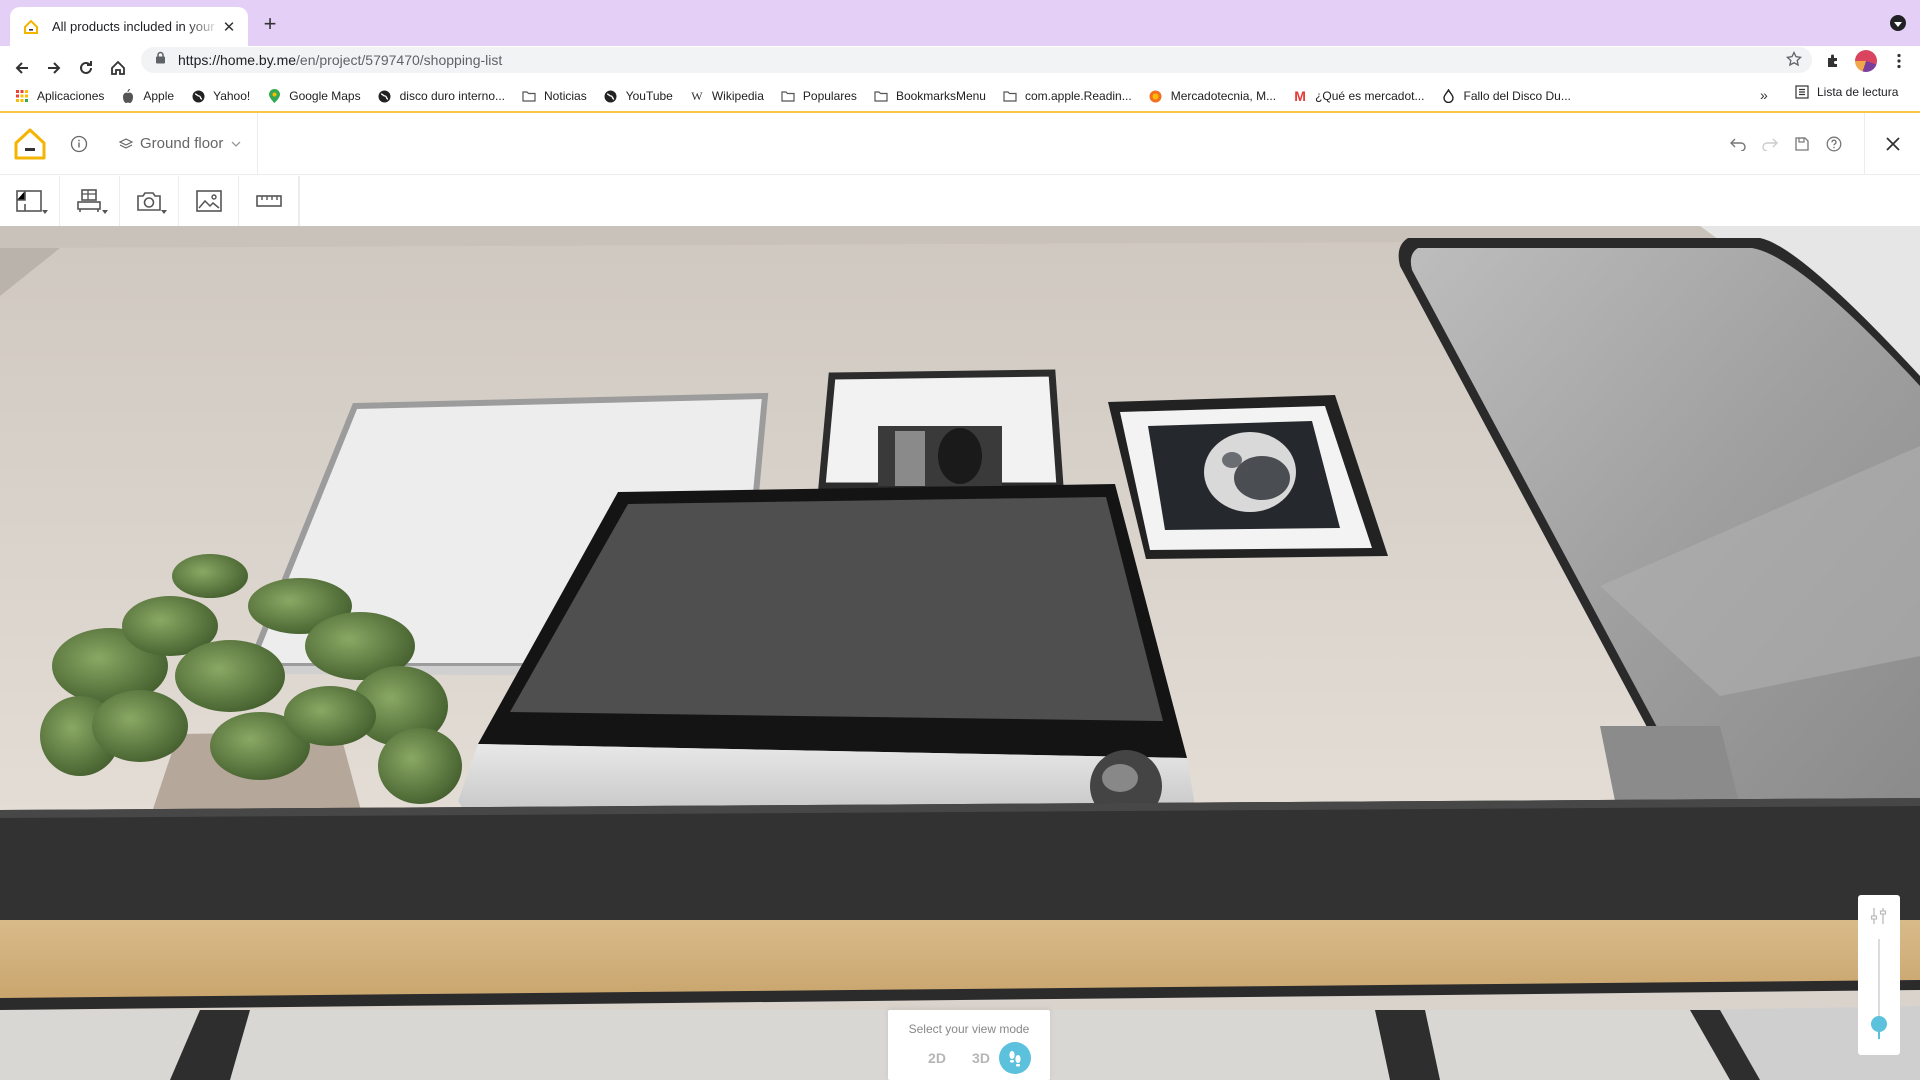 The width and height of the screenshot is (1920, 1080). I want to click on bookmark-item: BookmarksMenu, so click(929, 96).